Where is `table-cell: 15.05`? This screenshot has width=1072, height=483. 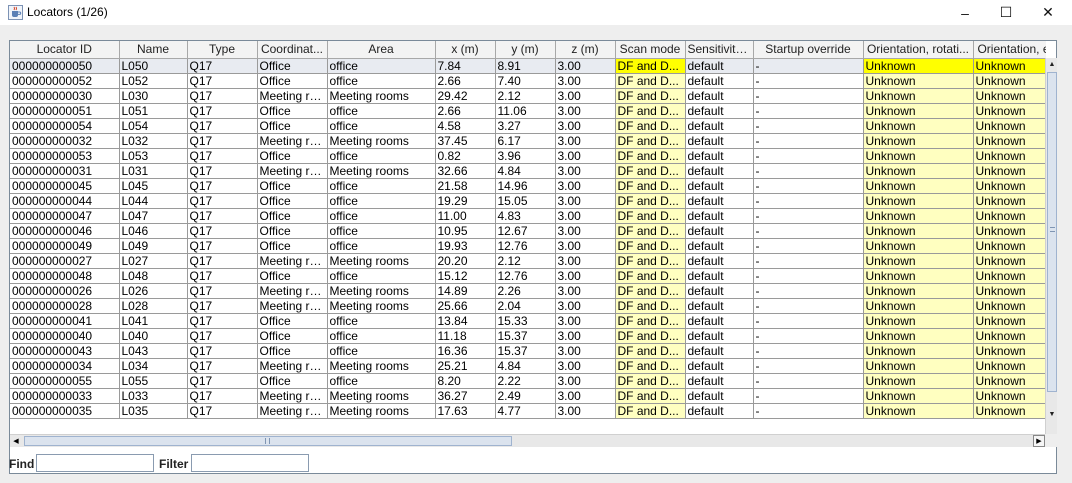 table-cell: 15.05 is located at coordinates (525, 201).